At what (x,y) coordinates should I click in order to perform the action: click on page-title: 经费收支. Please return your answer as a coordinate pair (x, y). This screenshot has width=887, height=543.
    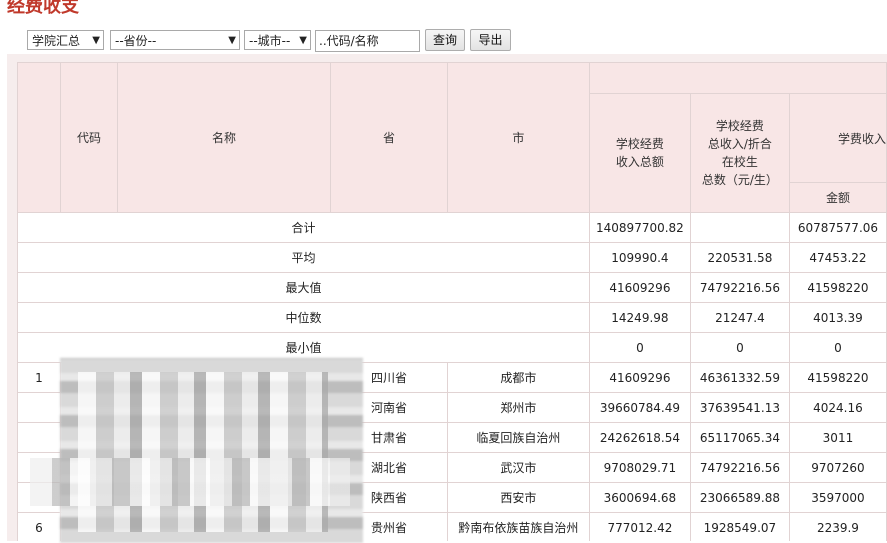
    Looking at the image, I should click on (43, 8).